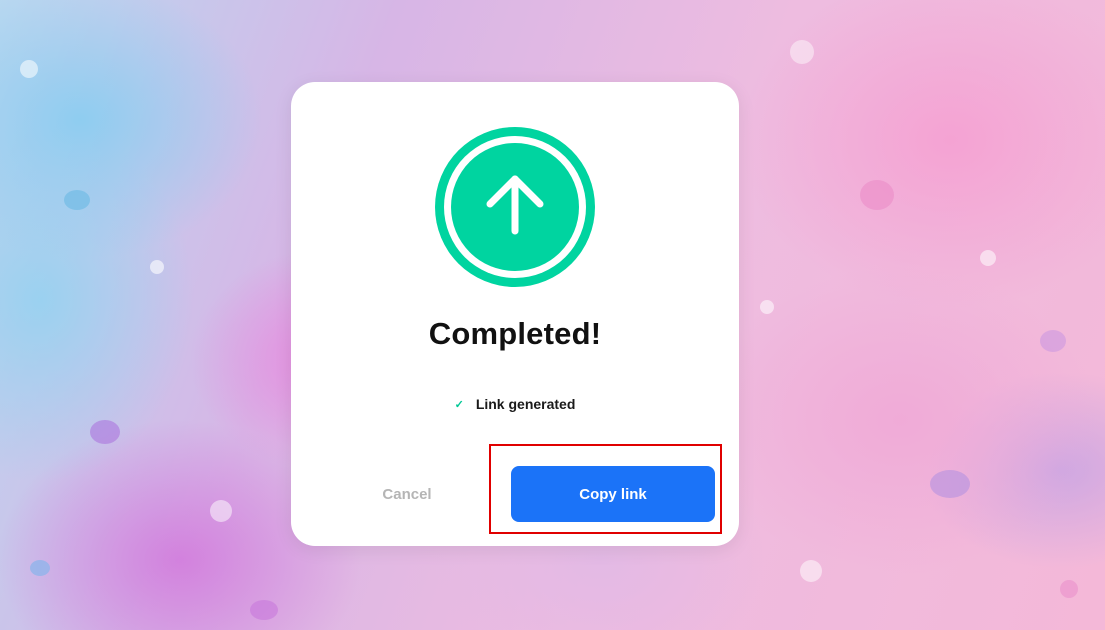  What do you see at coordinates (407, 494) in the screenshot?
I see `cancel-button: Cancel` at bounding box center [407, 494].